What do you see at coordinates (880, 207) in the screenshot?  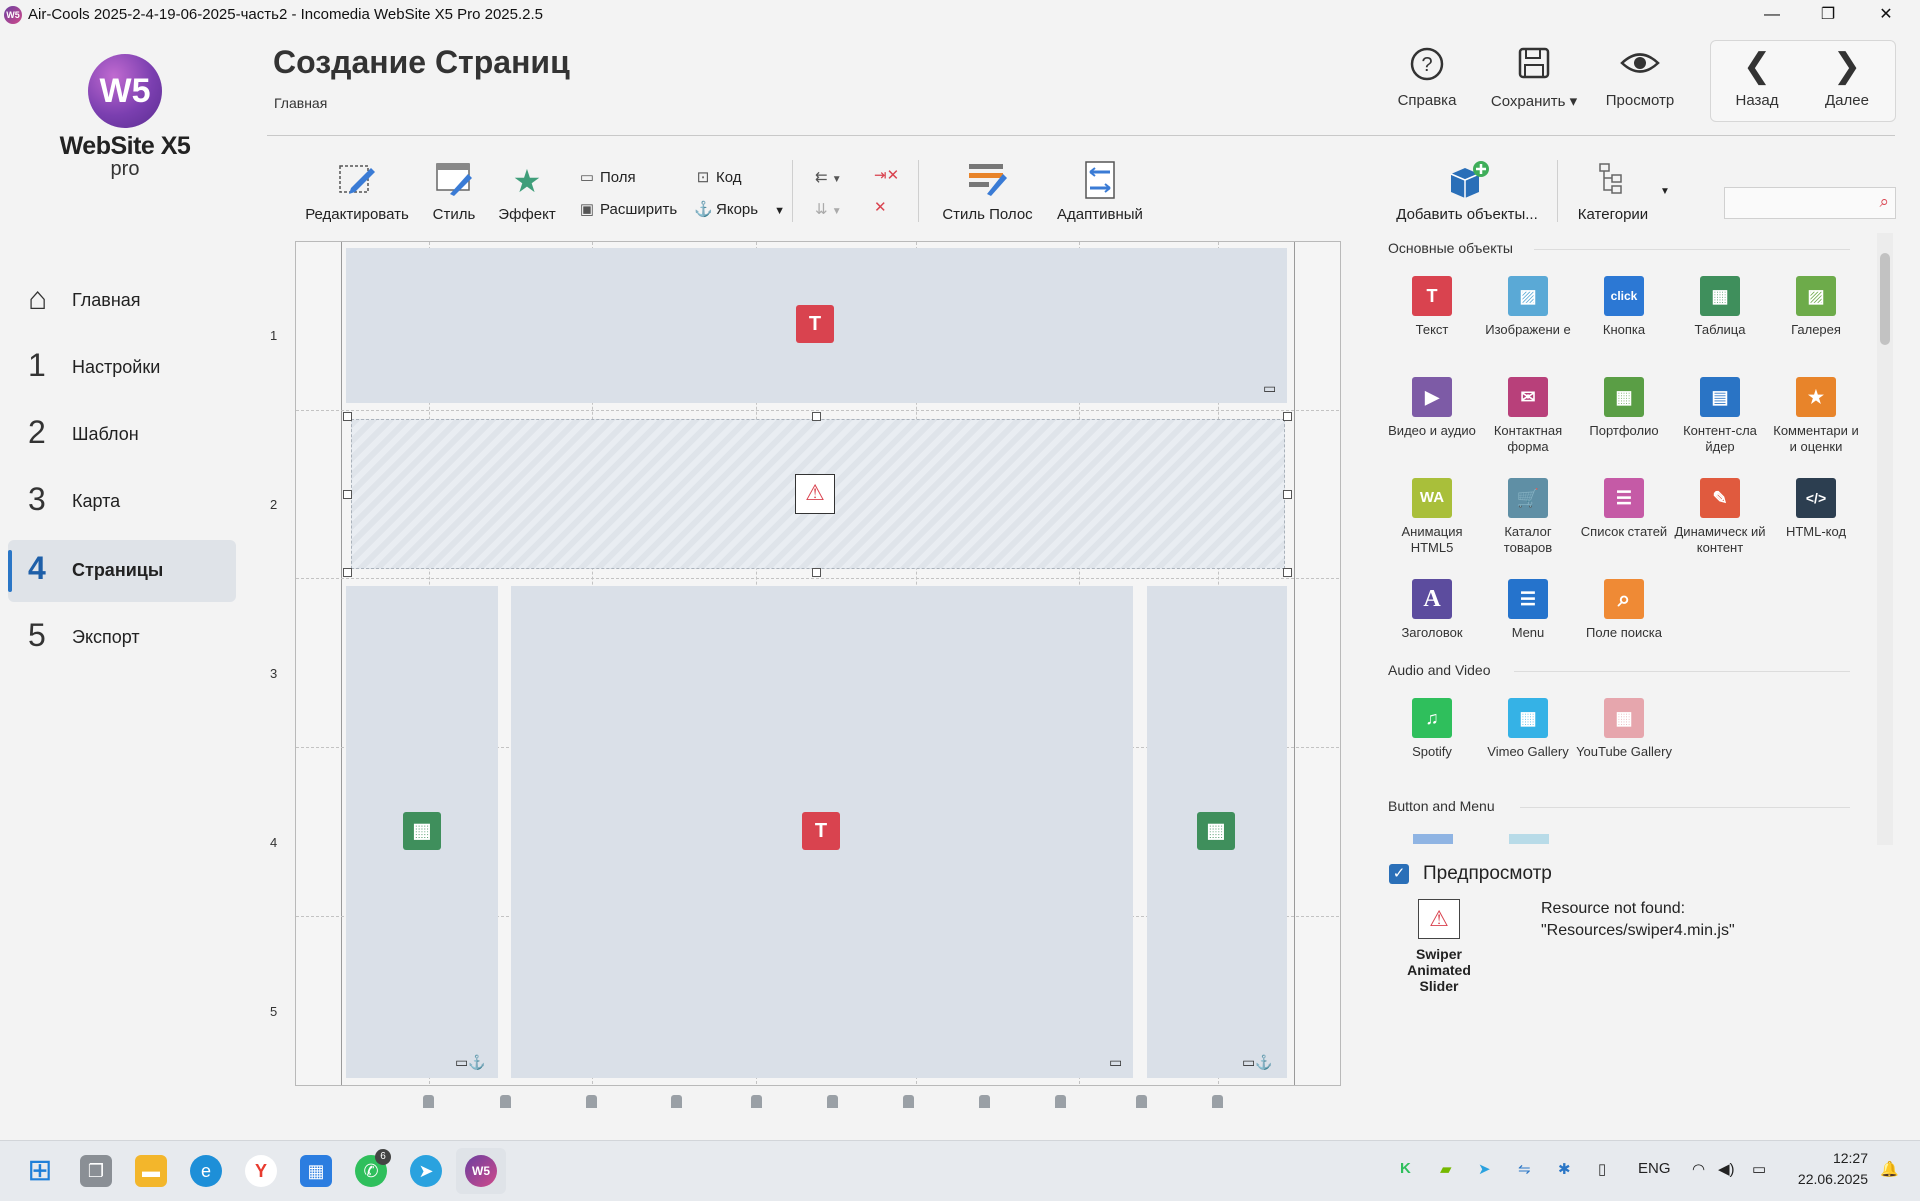 I see `delete-column-button: ✕` at bounding box center [880, 207].